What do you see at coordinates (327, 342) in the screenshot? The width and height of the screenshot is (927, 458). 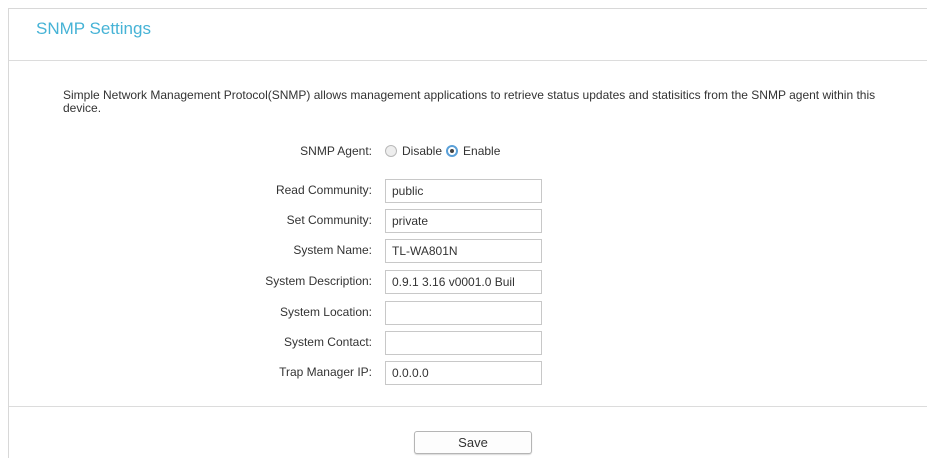 I see `system-contact-label: System Contact:` at bounding box center [327, 342].